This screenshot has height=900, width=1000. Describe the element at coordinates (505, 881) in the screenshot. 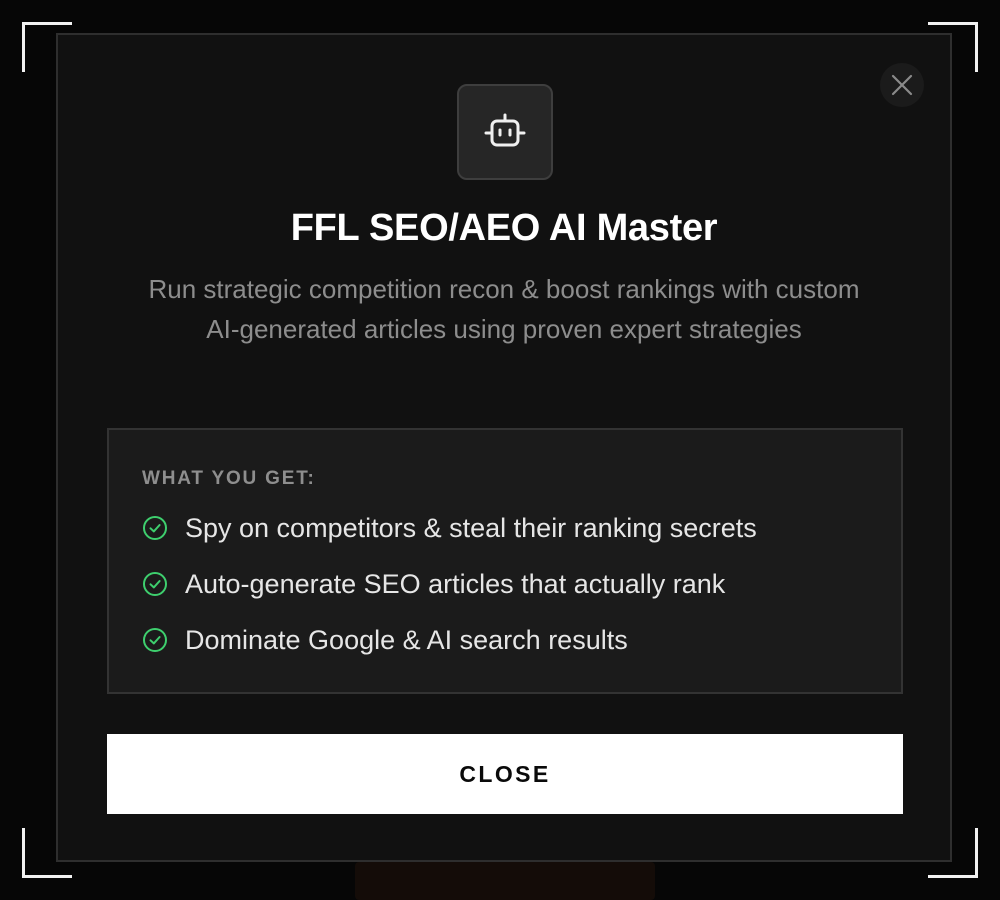

I see `background-blurred-bar` at that location.